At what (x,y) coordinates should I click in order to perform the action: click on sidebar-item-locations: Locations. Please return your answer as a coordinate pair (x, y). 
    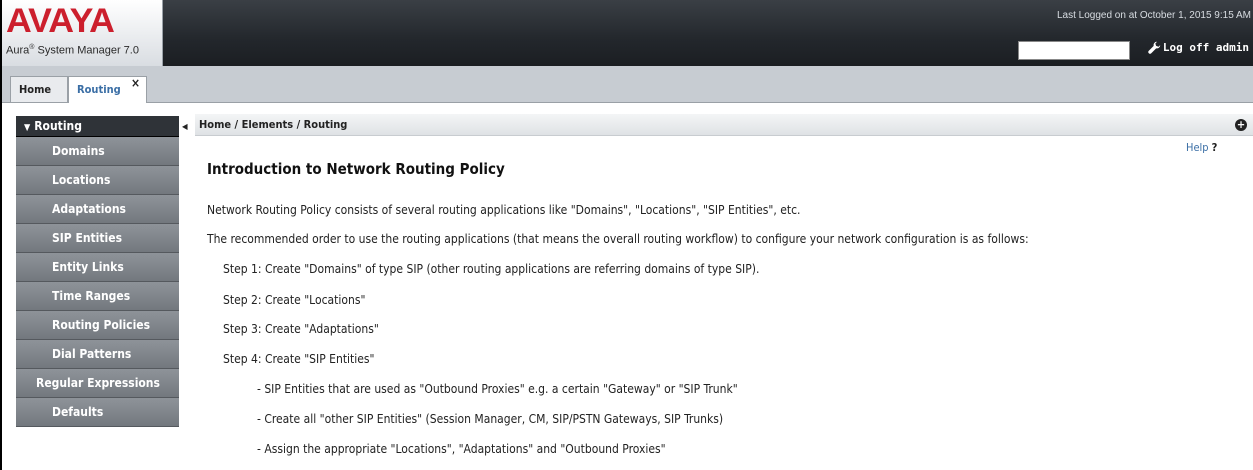
    Looking at the image, I should click on (97, 180).